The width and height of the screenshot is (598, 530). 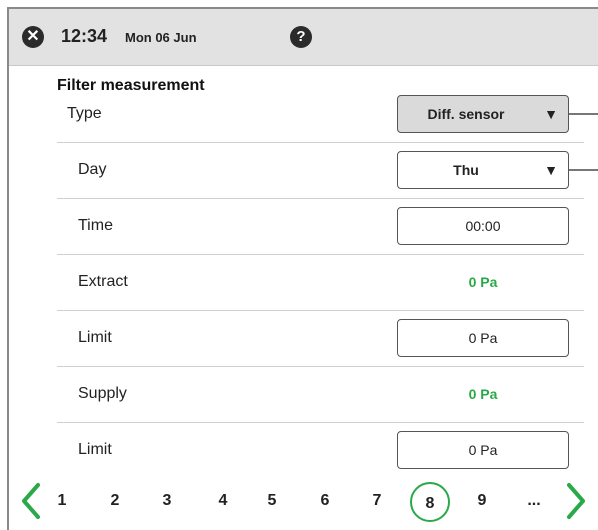 I want to click on row-time: Time 00:00, so click(x=320, y=226).